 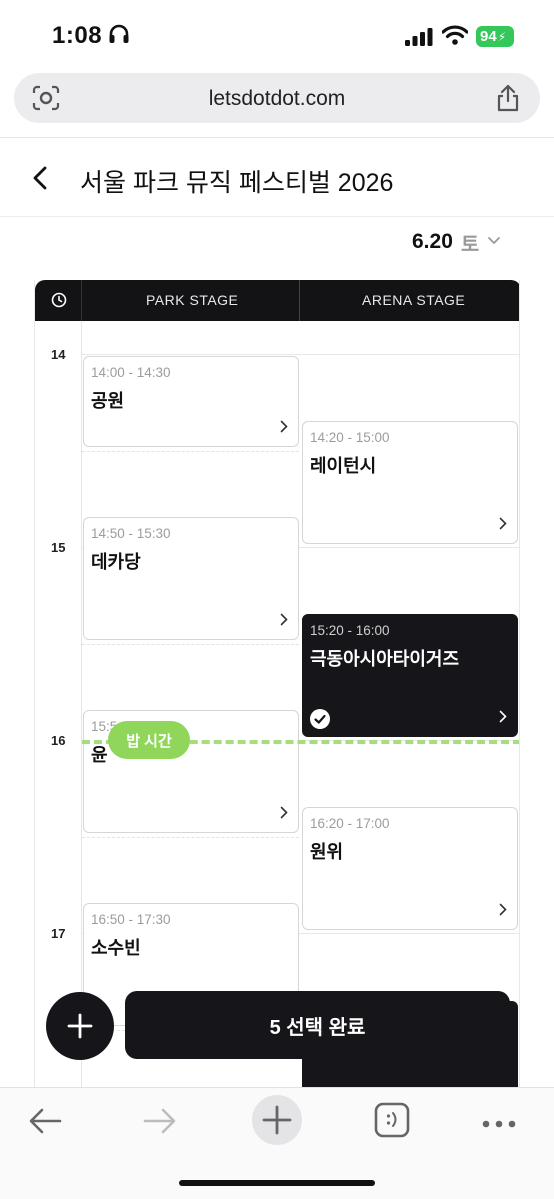 What do you see at coordinates (45, 1123) in the screenshot?
I see `arrow-left-icon` at bounding box center [45, 1123].